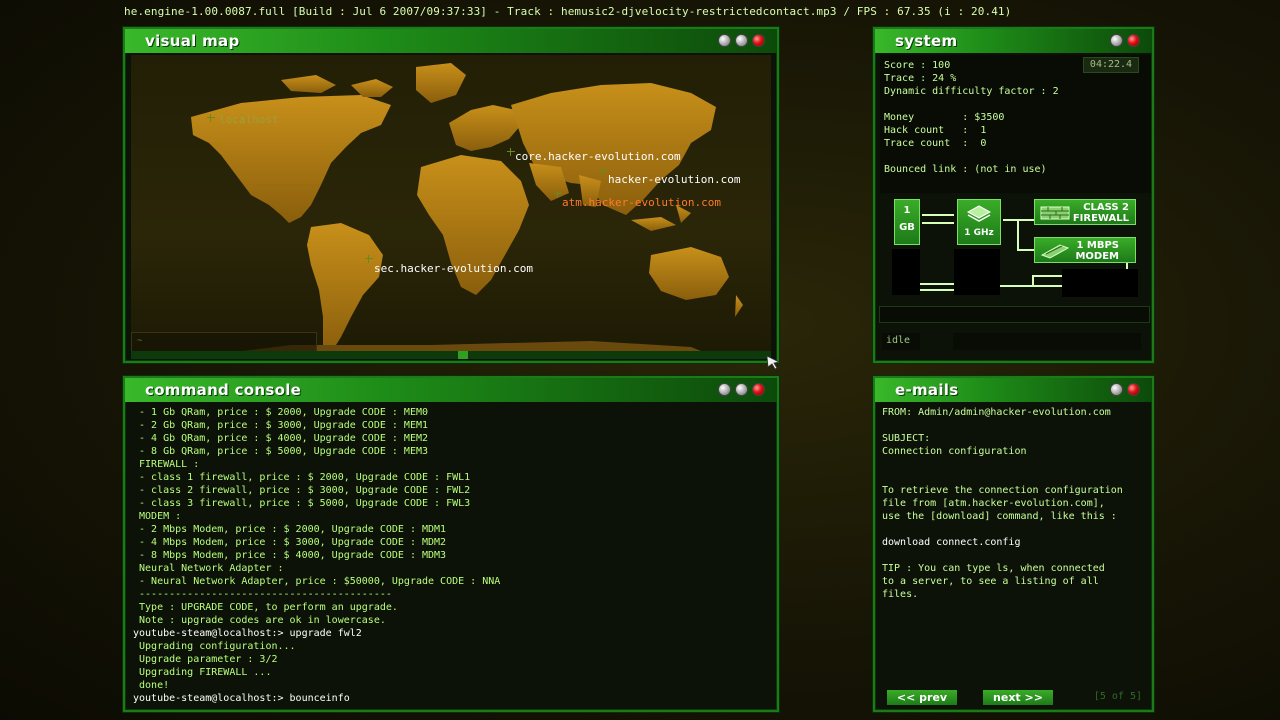  Describe the element at coordinates (954, 451) in the screenshot. I see `email-line: Connection configuration` at that location.